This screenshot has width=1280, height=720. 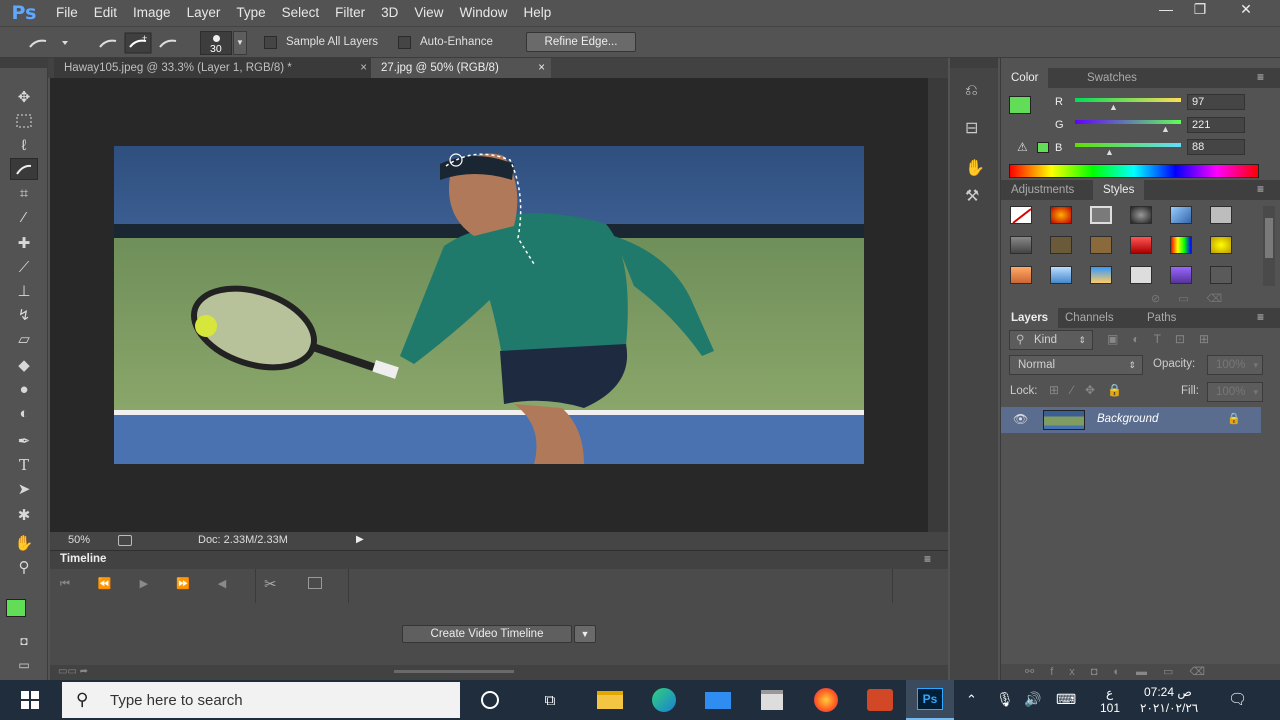 What do you see at coordinates (772, 700) in the screenshot?
I see `store-icon` at bounding box center [772, 700].